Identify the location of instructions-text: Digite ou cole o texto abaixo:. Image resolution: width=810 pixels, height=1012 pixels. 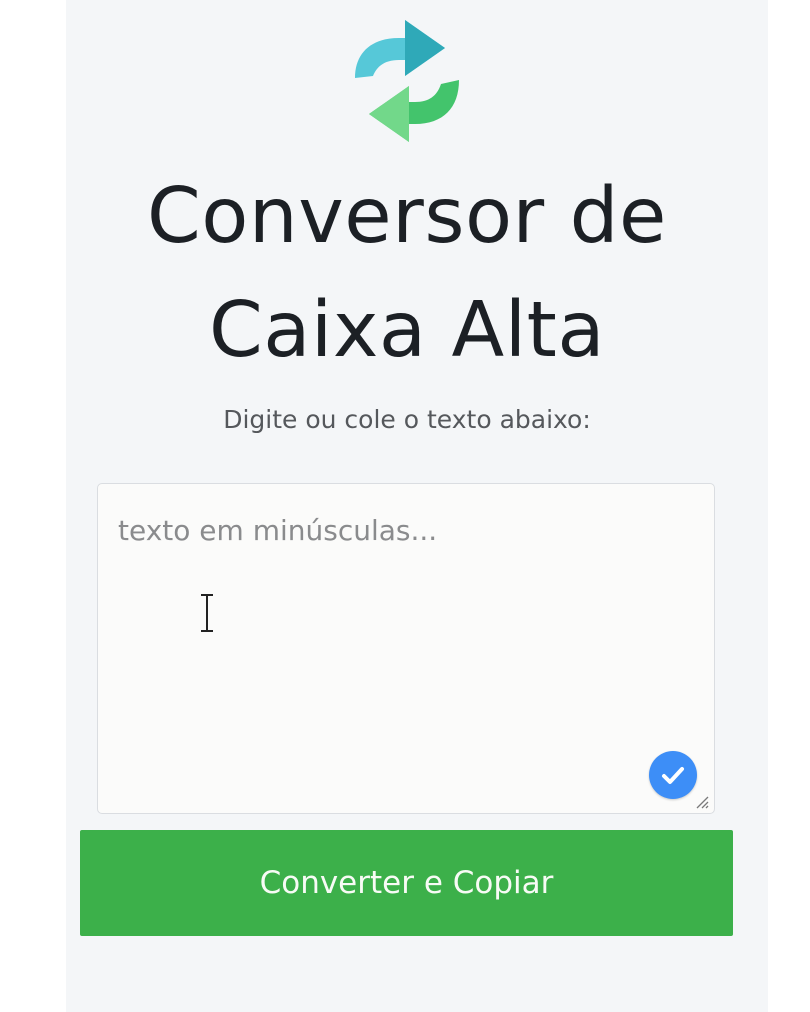
(407, 419).